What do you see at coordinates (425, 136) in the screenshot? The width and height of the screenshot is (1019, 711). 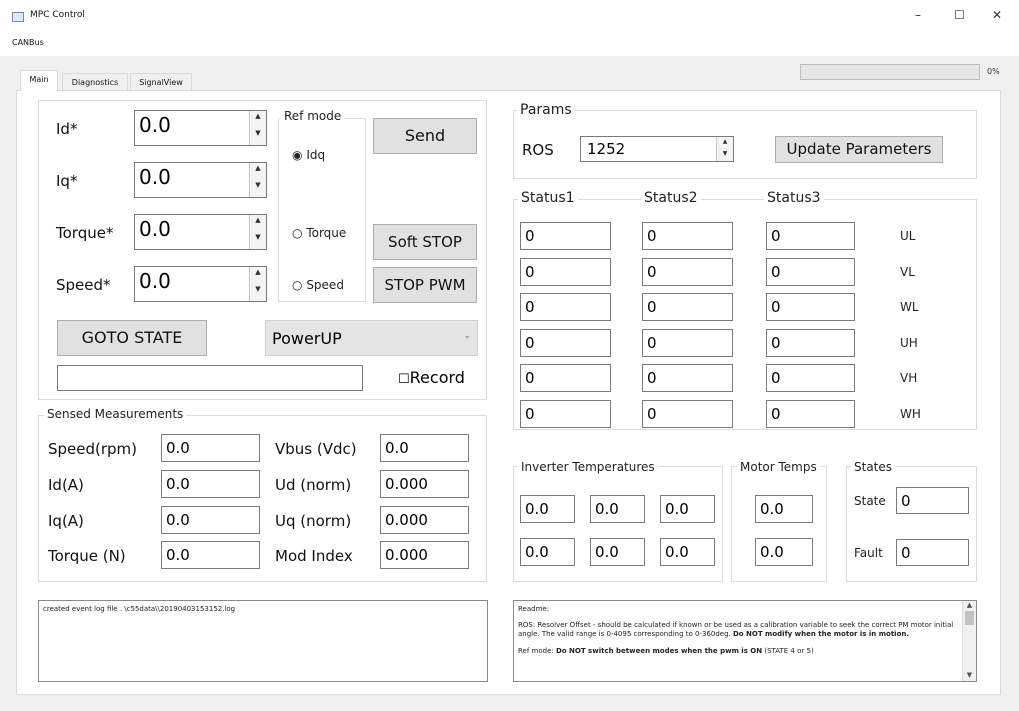 I see `send-button: Send` at bounding box center [425, 136].